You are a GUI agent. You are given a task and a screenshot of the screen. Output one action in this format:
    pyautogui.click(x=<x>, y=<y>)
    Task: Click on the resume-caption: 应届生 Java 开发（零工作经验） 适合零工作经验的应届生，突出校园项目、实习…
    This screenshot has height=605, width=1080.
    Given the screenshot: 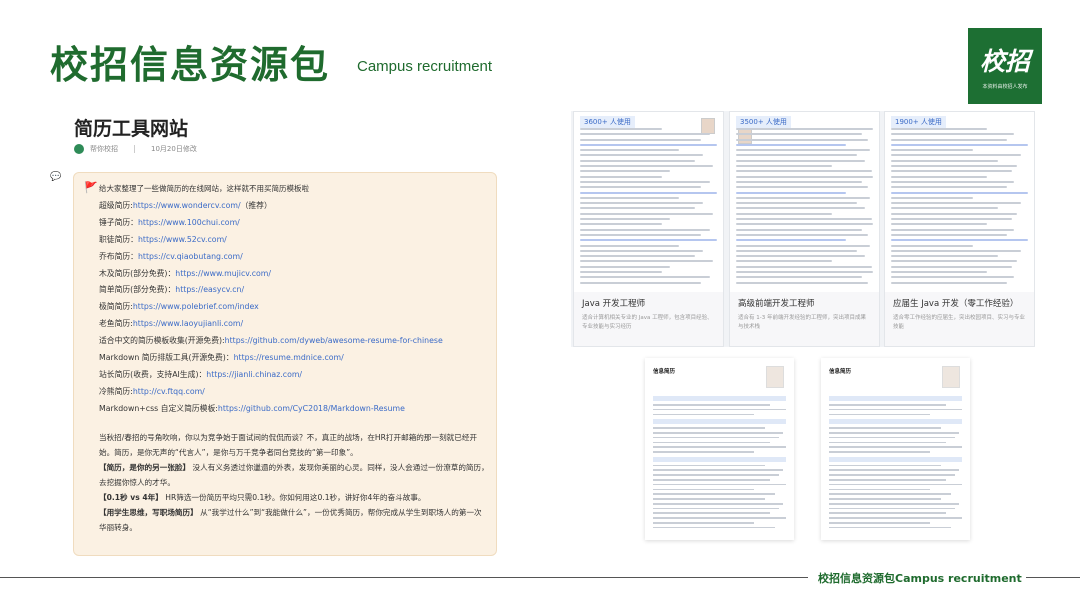 What is the action you would take?
    pyautogui.click(x=959, y=319)
    